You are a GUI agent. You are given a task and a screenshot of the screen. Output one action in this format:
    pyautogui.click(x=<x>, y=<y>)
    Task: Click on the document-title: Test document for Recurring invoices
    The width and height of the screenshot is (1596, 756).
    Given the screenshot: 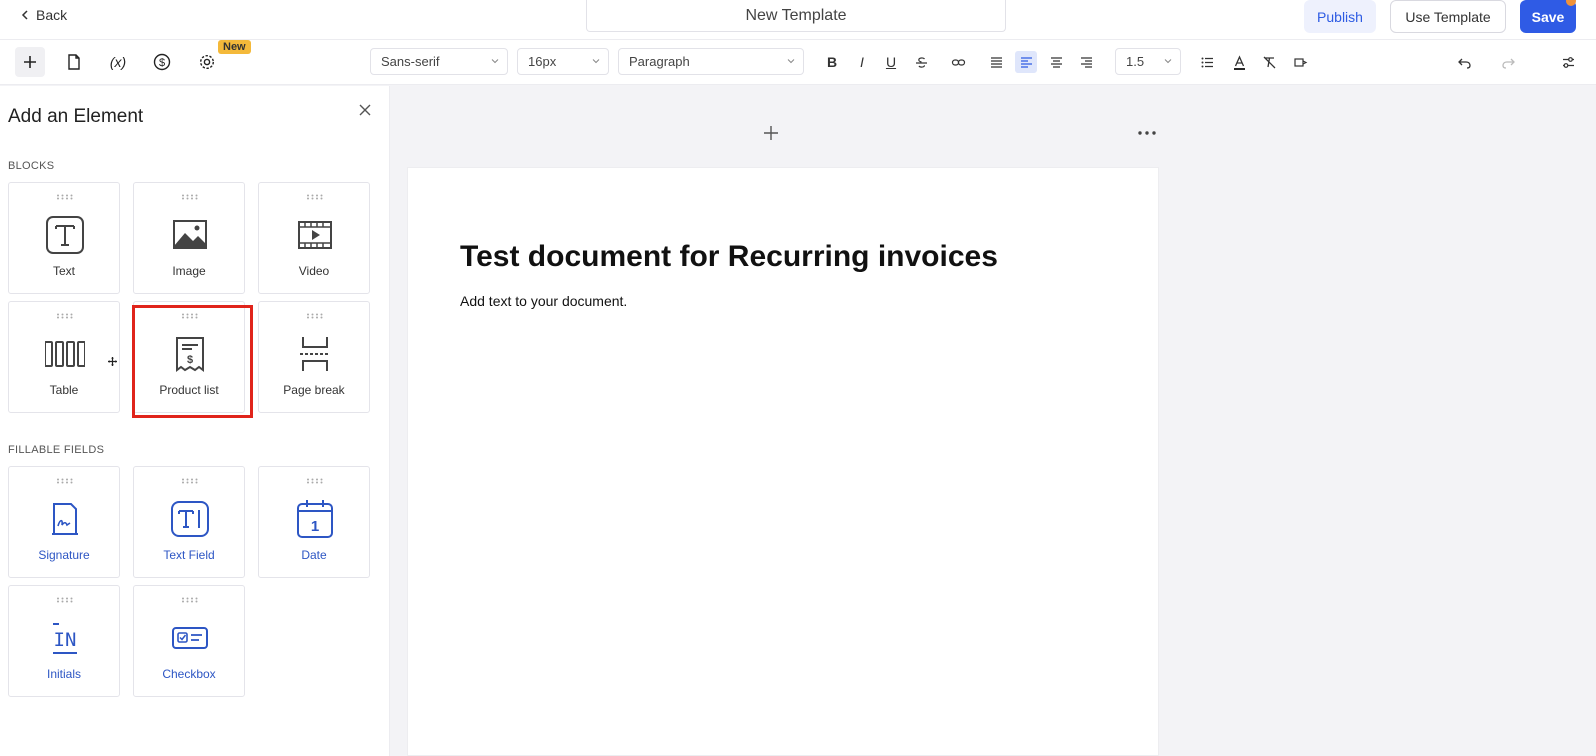 What is the action you would take?
    pyautogui.click(x=729, y=257)
    